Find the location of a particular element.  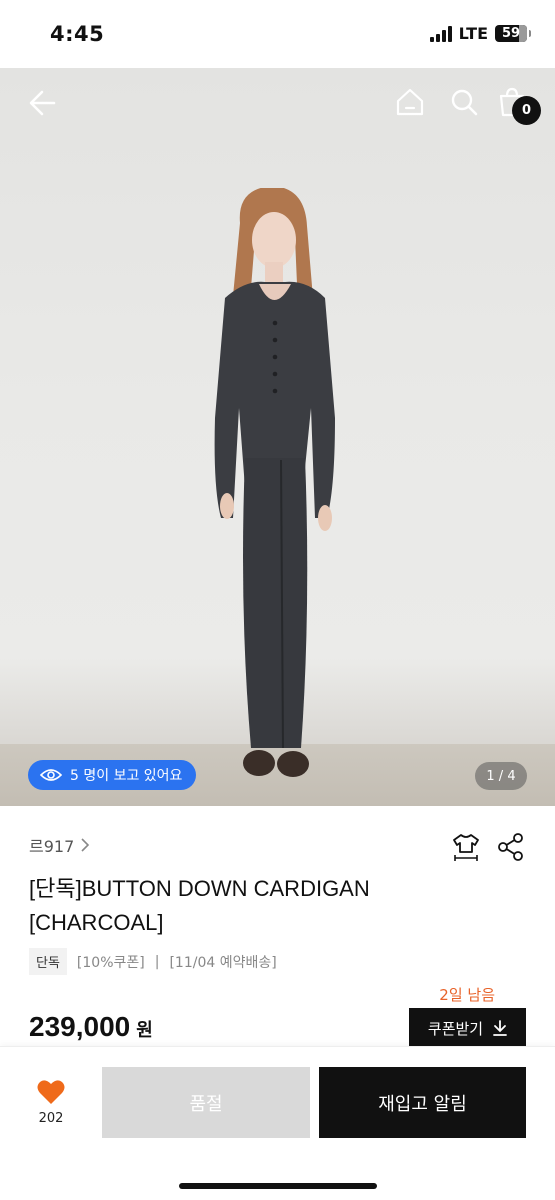

cart-count-badge: 0 is located at coordinates (526, 110).